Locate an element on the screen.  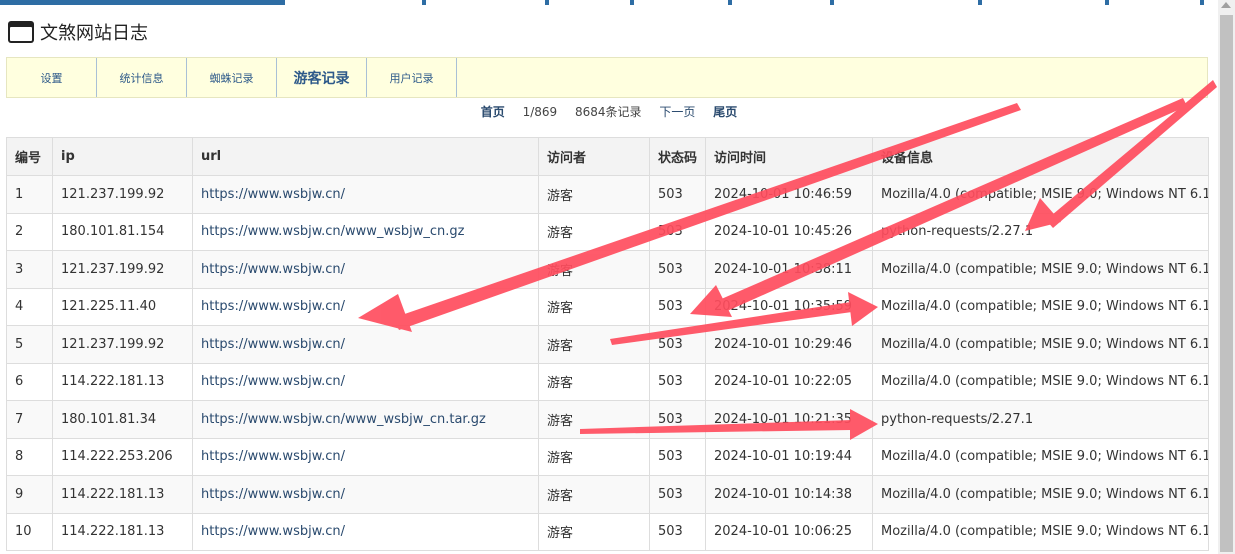
cell-time: 2024-10-01 10:35:59 is located at coordinates (789, 306).